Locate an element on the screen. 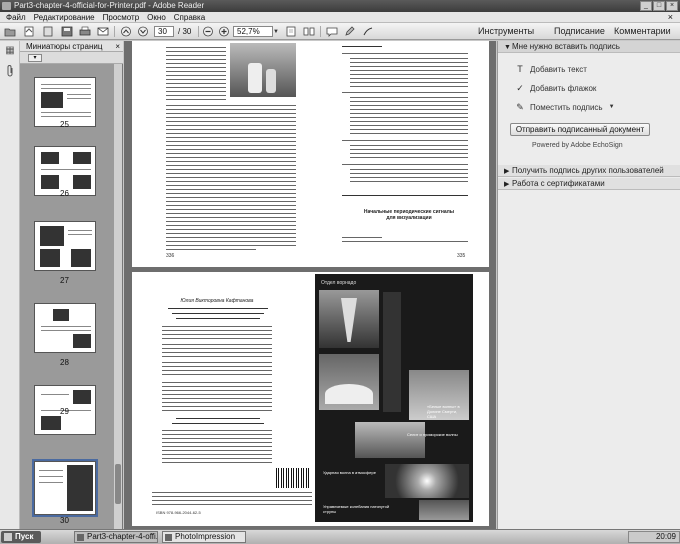 Image resolution: width=680 pixels, height=544 pixels. isbn-label: ISBN 978-966-2044-62-5 is located at coordinates (178, 512).